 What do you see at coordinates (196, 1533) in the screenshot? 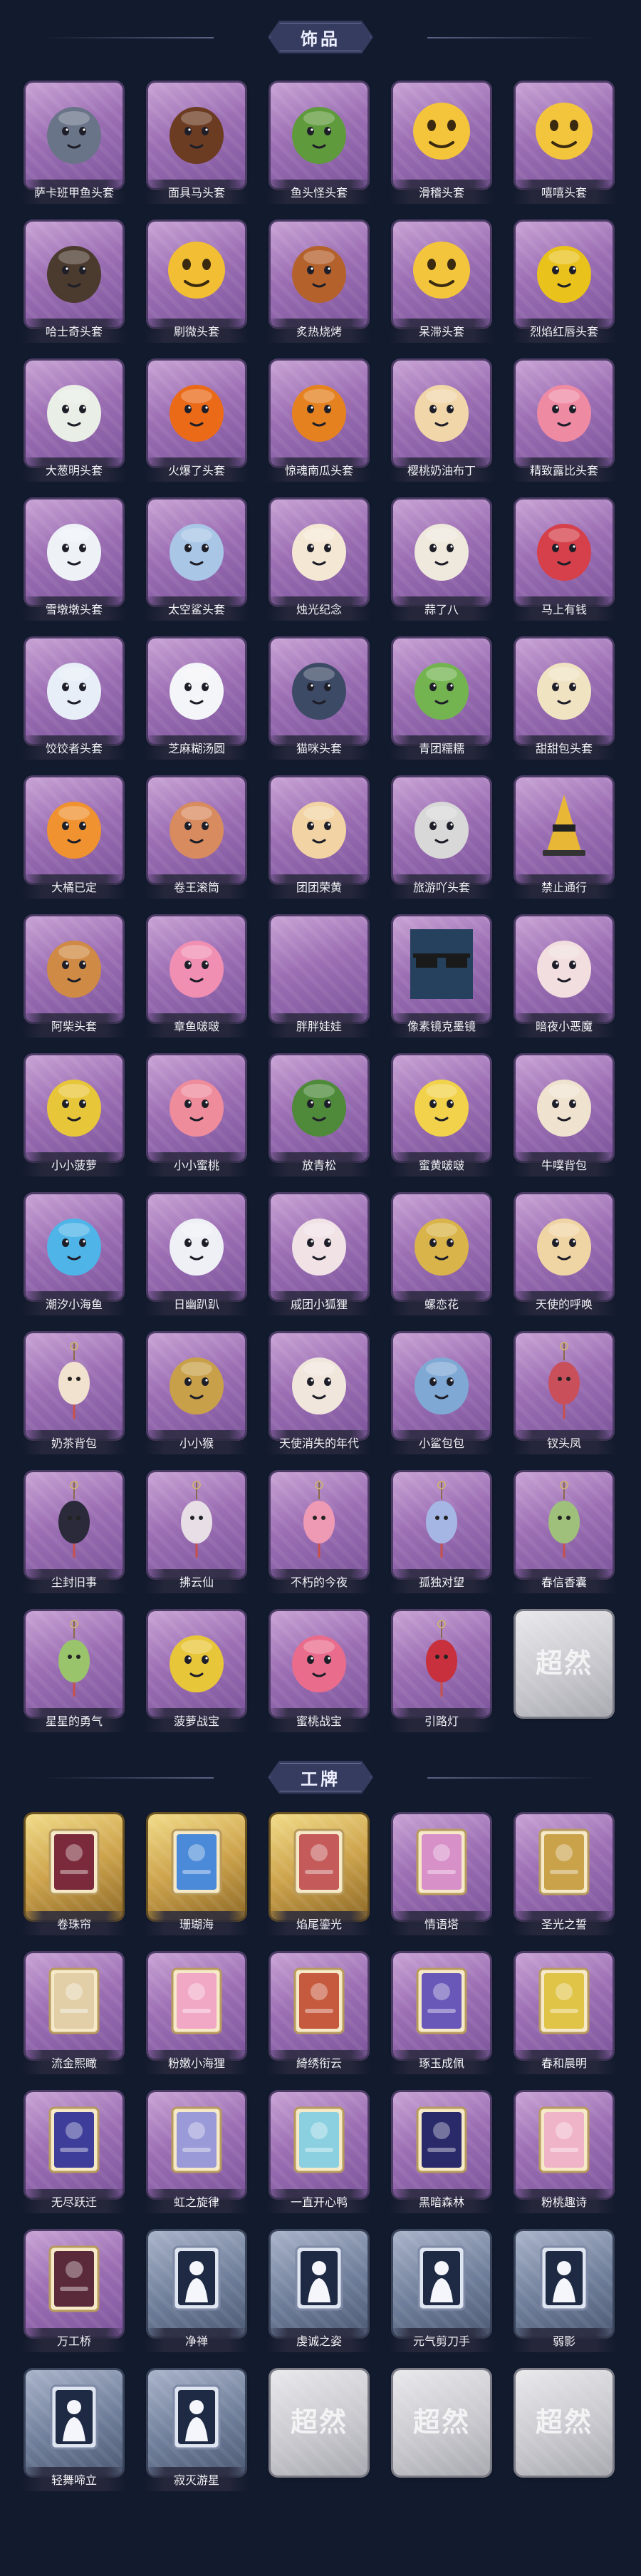
I see `accessory-item: 拂云仙` at bounding box center [196, 1533].